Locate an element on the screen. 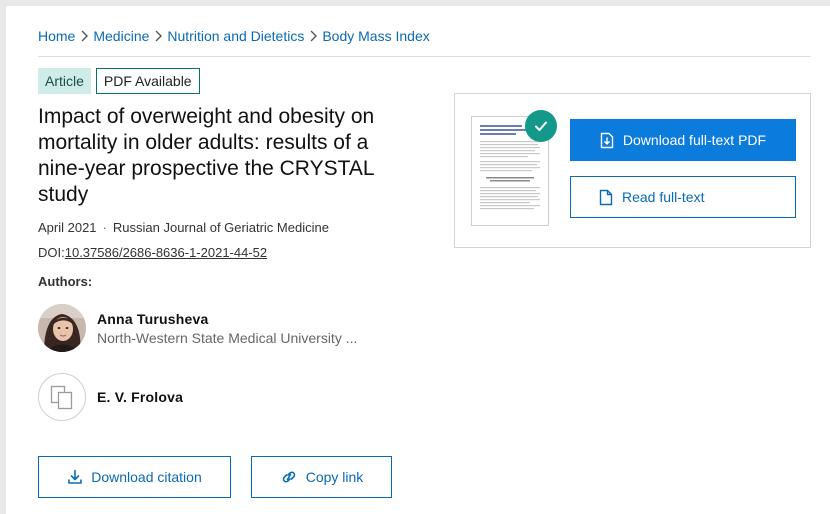  download-icon is located at coordinates (75, 476).